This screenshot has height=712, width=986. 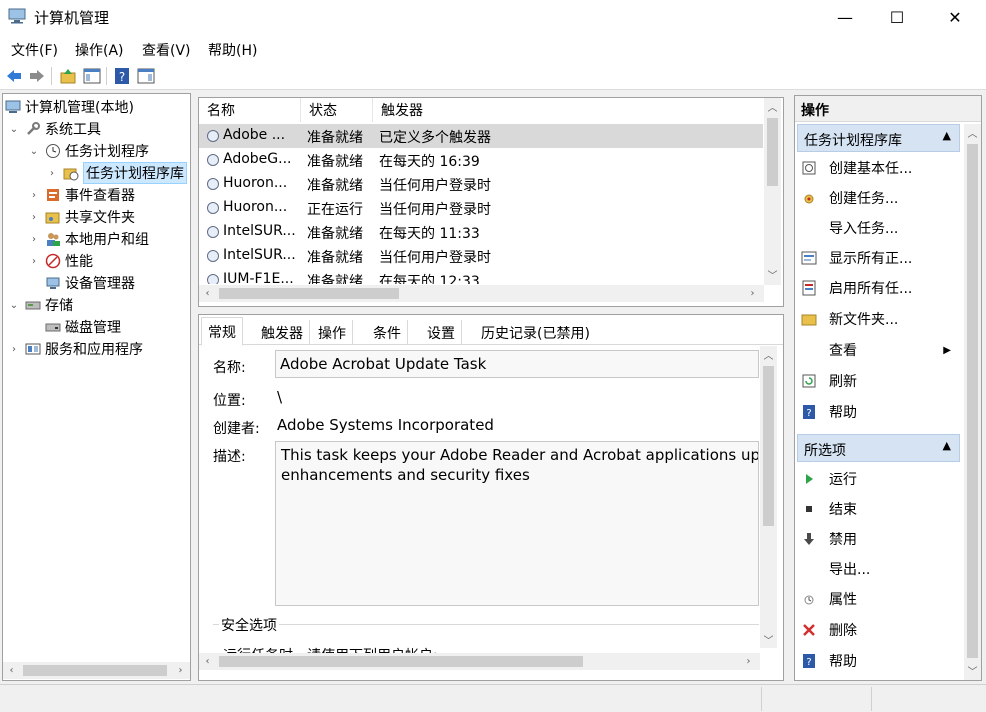 I want to click on table-row: IUM-F1E... 准备就绪 在每天的 12:33, so click(x=481, y=276).